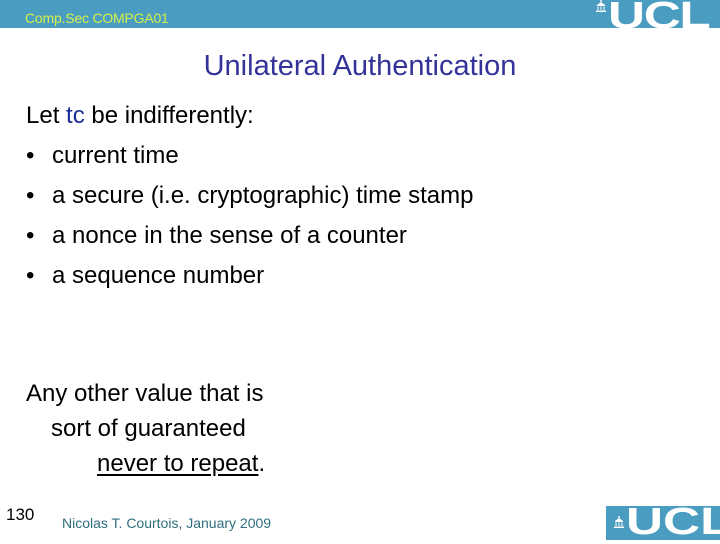 This screenshot has height=544, width=720. I want to click on intro-line: Let tc be indifferently:, so click(140, 115).